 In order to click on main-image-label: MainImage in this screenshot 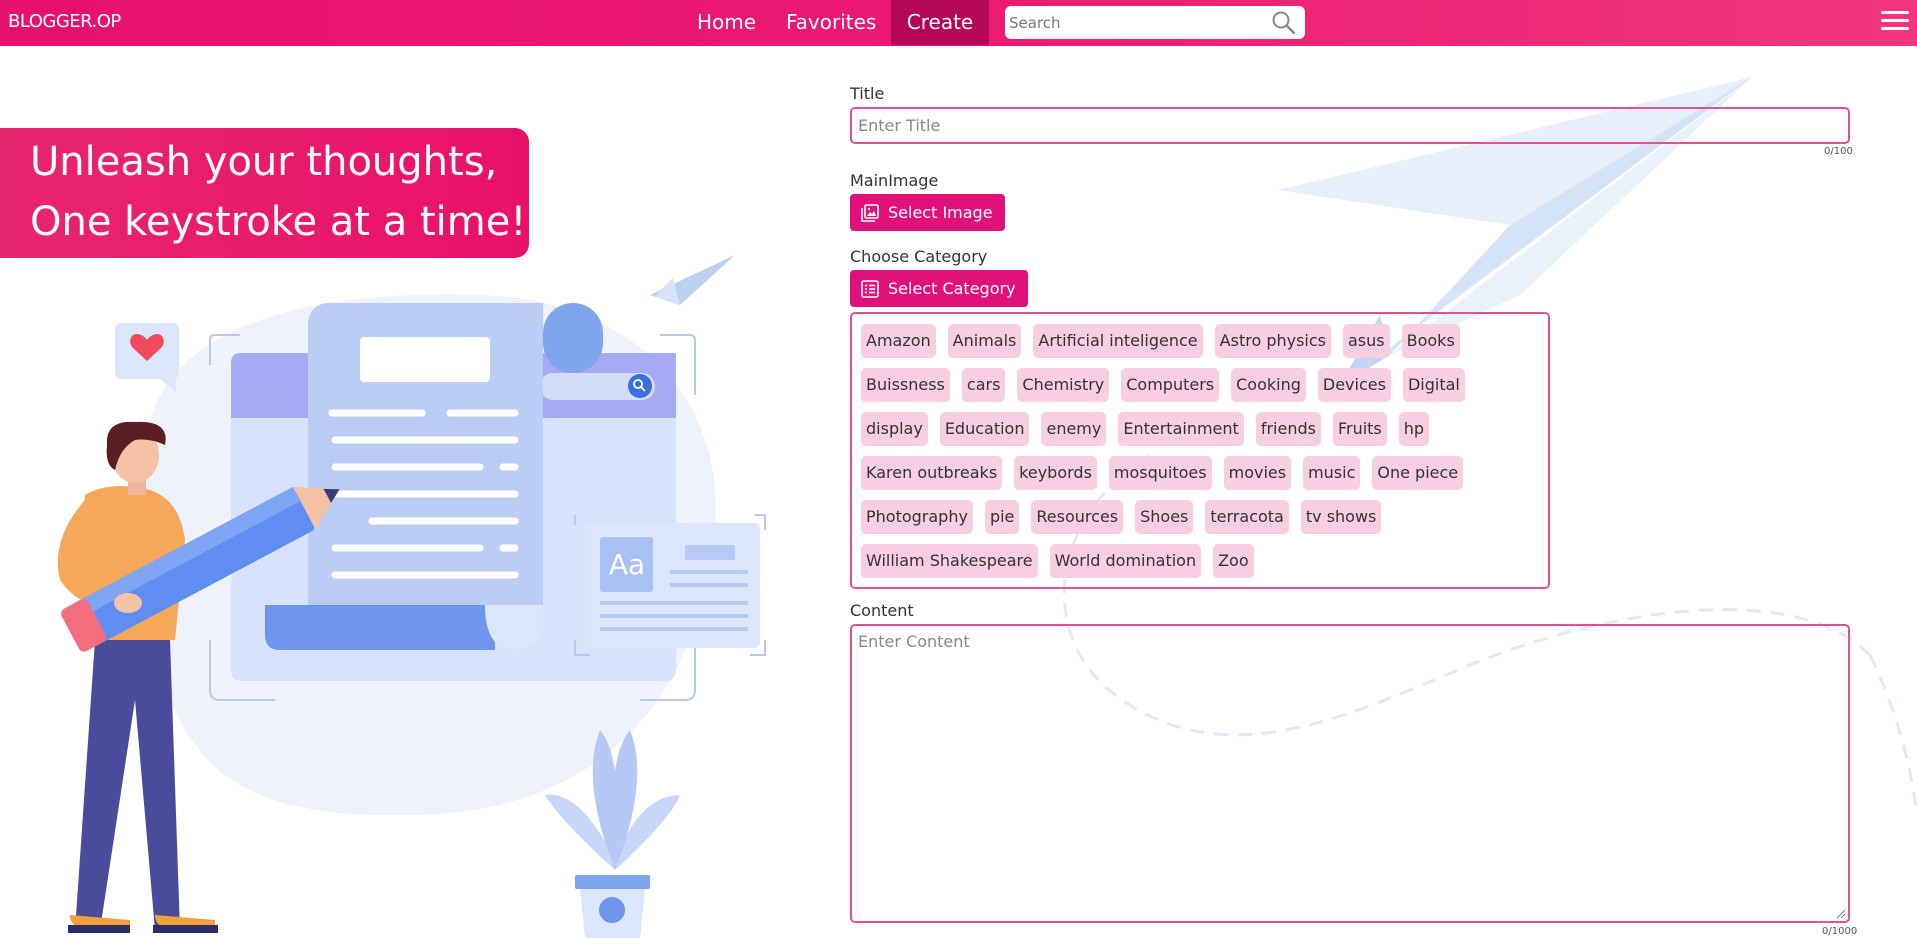, I will do `click(894, 180)`.